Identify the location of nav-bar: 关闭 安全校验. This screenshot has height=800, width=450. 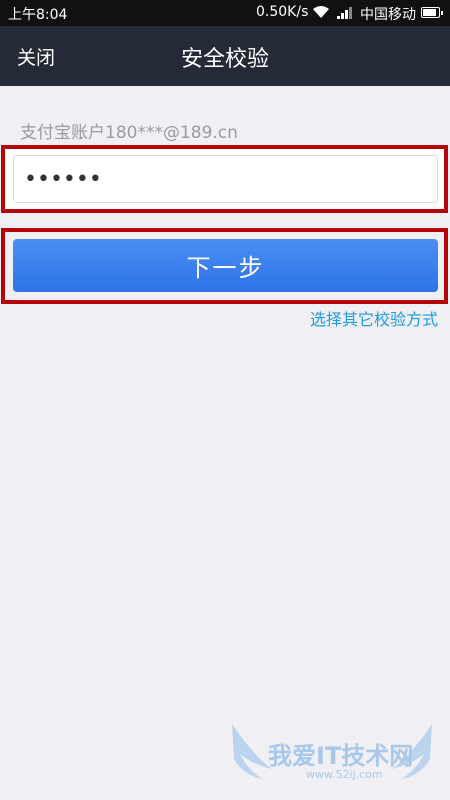
(225, 56).